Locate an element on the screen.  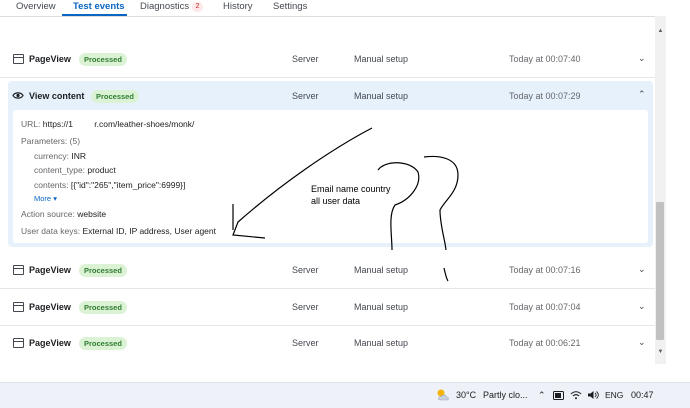
annotation-text-line1: Email name country is located at coordinates (351, 189).